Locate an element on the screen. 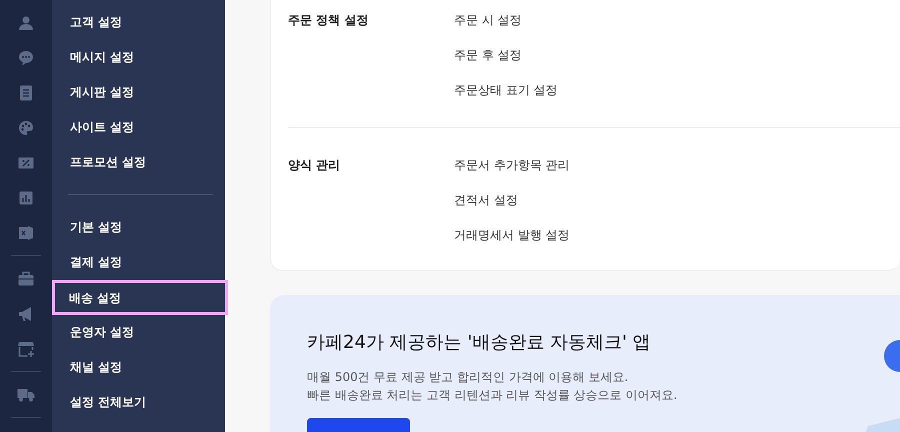 This screenshot has height=432, width=900. promo-text: 빠른 배송완료 처리는 고객 리텐션과 리뷰 작성률 상승으로 이어져요. is located at coordinates (492, 395).